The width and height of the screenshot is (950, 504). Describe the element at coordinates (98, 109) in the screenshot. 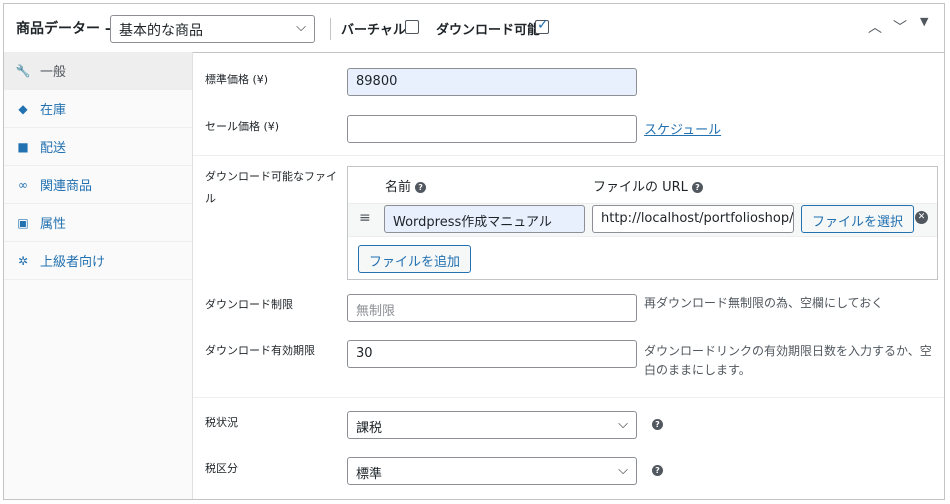

I see `tab-inventory: ◆ 在庫` at that location.